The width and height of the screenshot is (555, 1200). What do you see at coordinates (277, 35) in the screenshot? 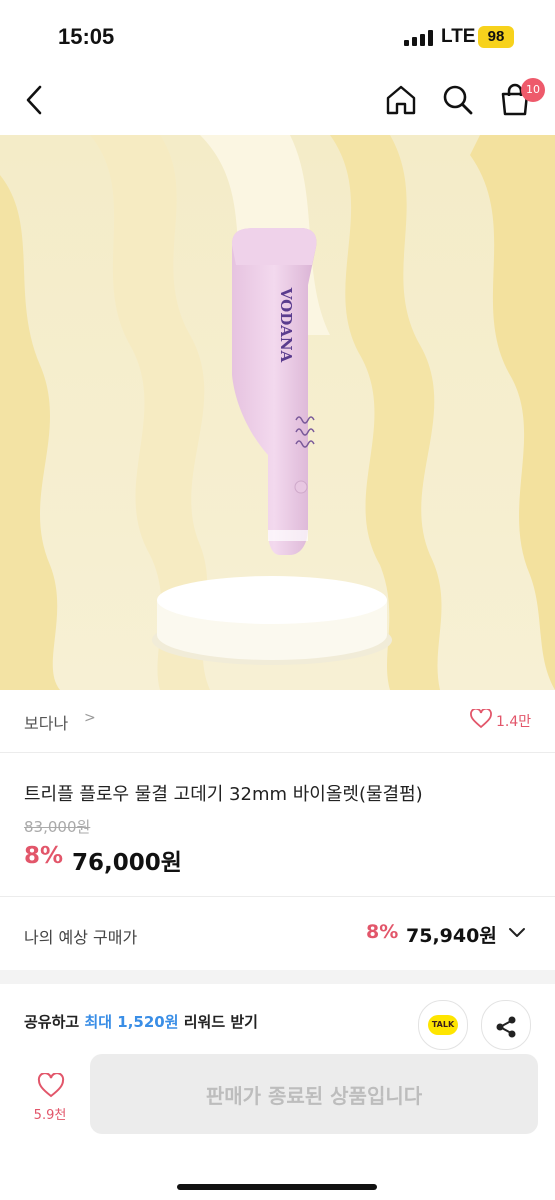
I see `status-bar: 15:05 LTE 98` at bounding box center [277, 35].